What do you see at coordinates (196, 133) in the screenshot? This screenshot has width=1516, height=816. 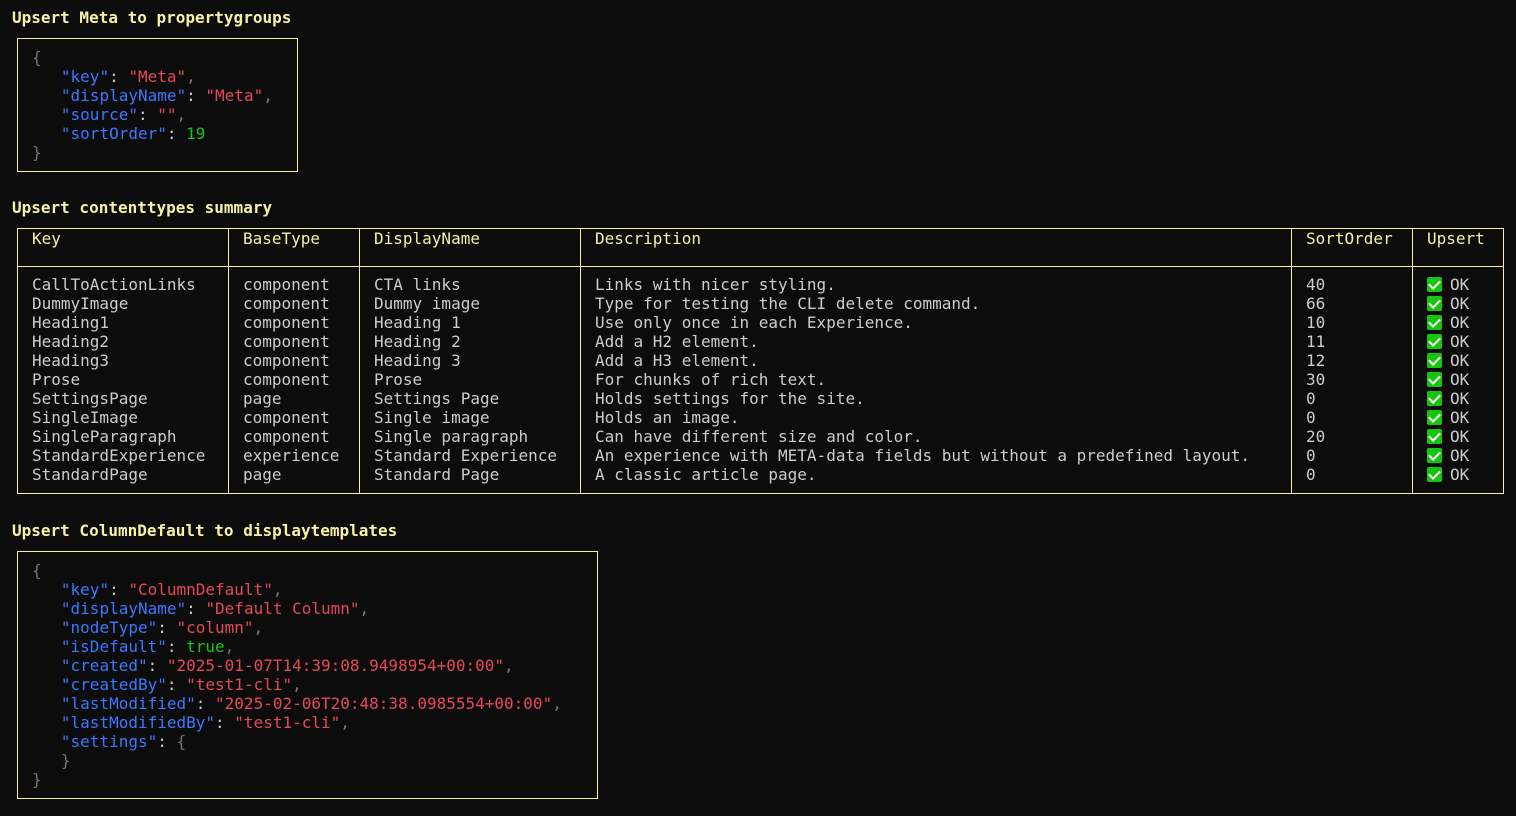 I see `json-value: 19` at bounding box center [196, 133].